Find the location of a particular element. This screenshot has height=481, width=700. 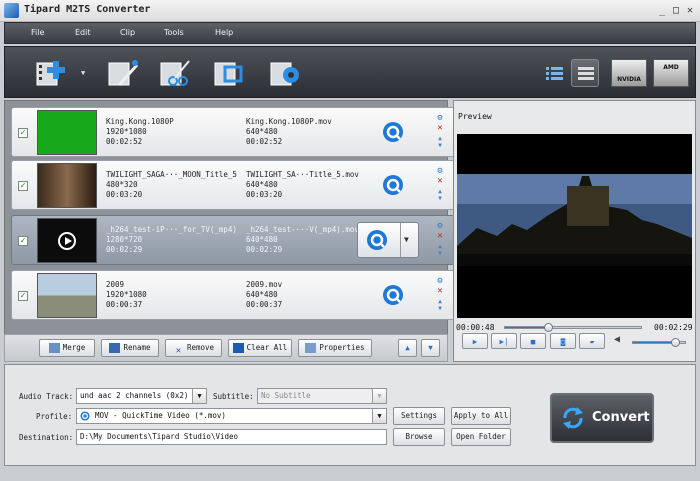

rename-button: Rename is located at coordinates (130, 348).